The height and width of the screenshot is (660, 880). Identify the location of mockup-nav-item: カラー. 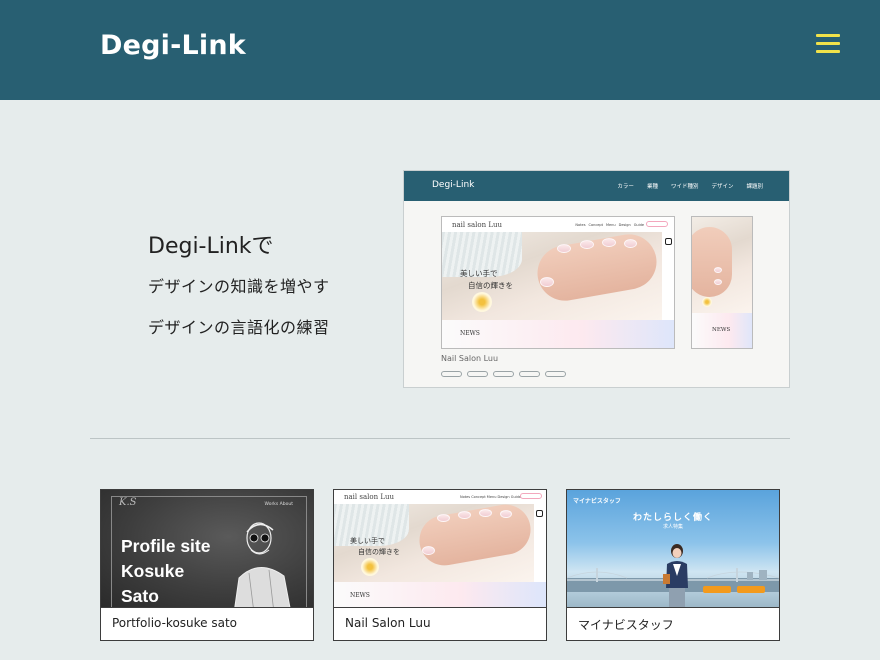
(625, 187).